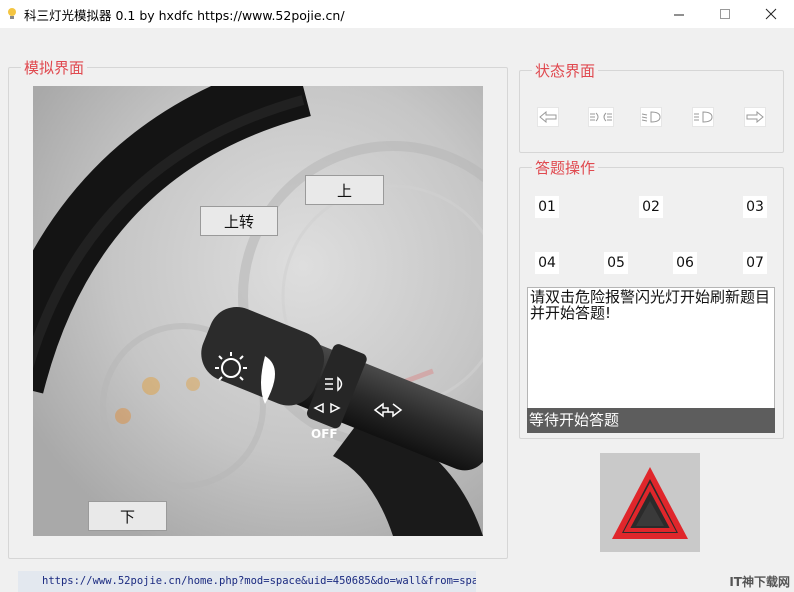 The height and width of the screenshot is (592, 794). I want to click on simulation-group-title: 模拟界面, so click(54, 68).